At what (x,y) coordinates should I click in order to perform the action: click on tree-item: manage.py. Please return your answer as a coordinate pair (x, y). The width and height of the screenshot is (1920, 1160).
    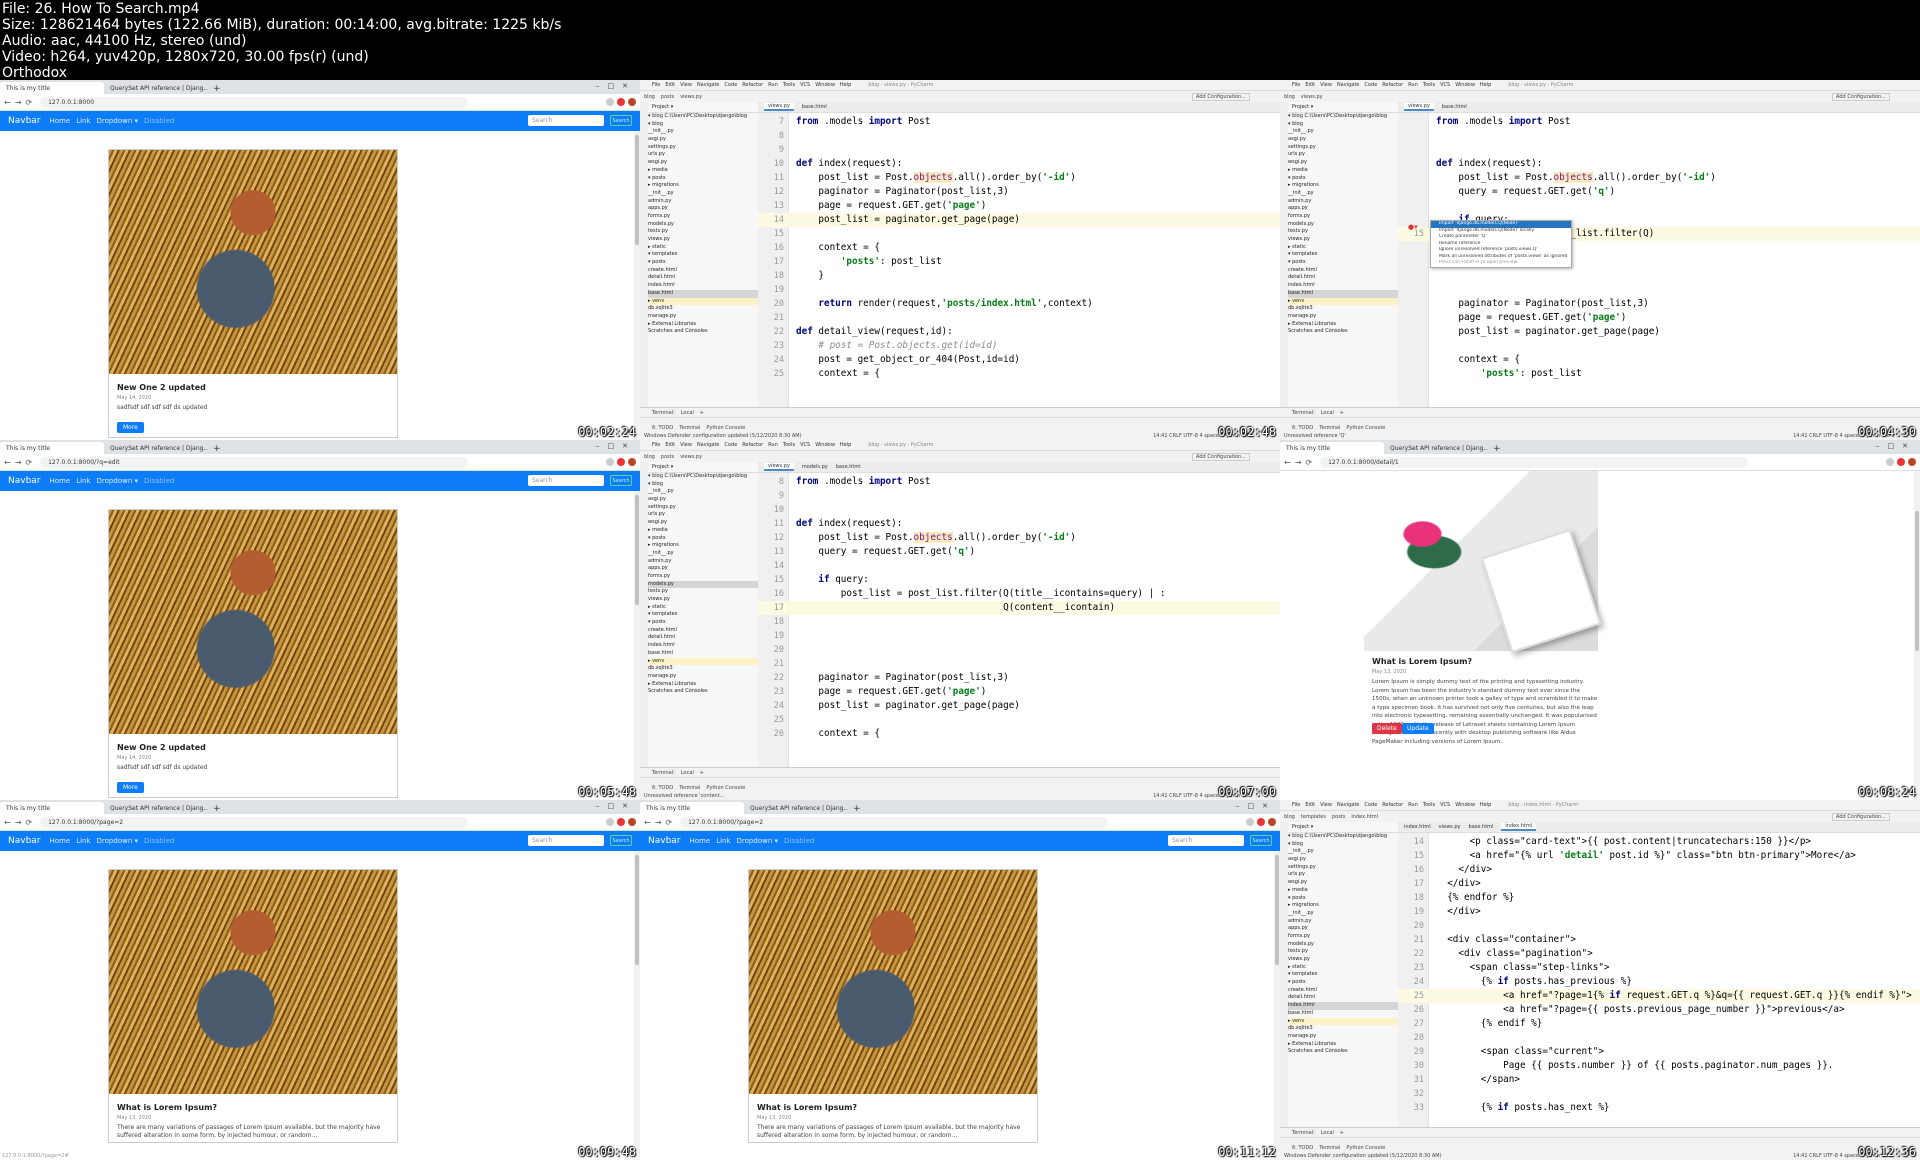
    Looking at the image, I should click on (1343, 1037).